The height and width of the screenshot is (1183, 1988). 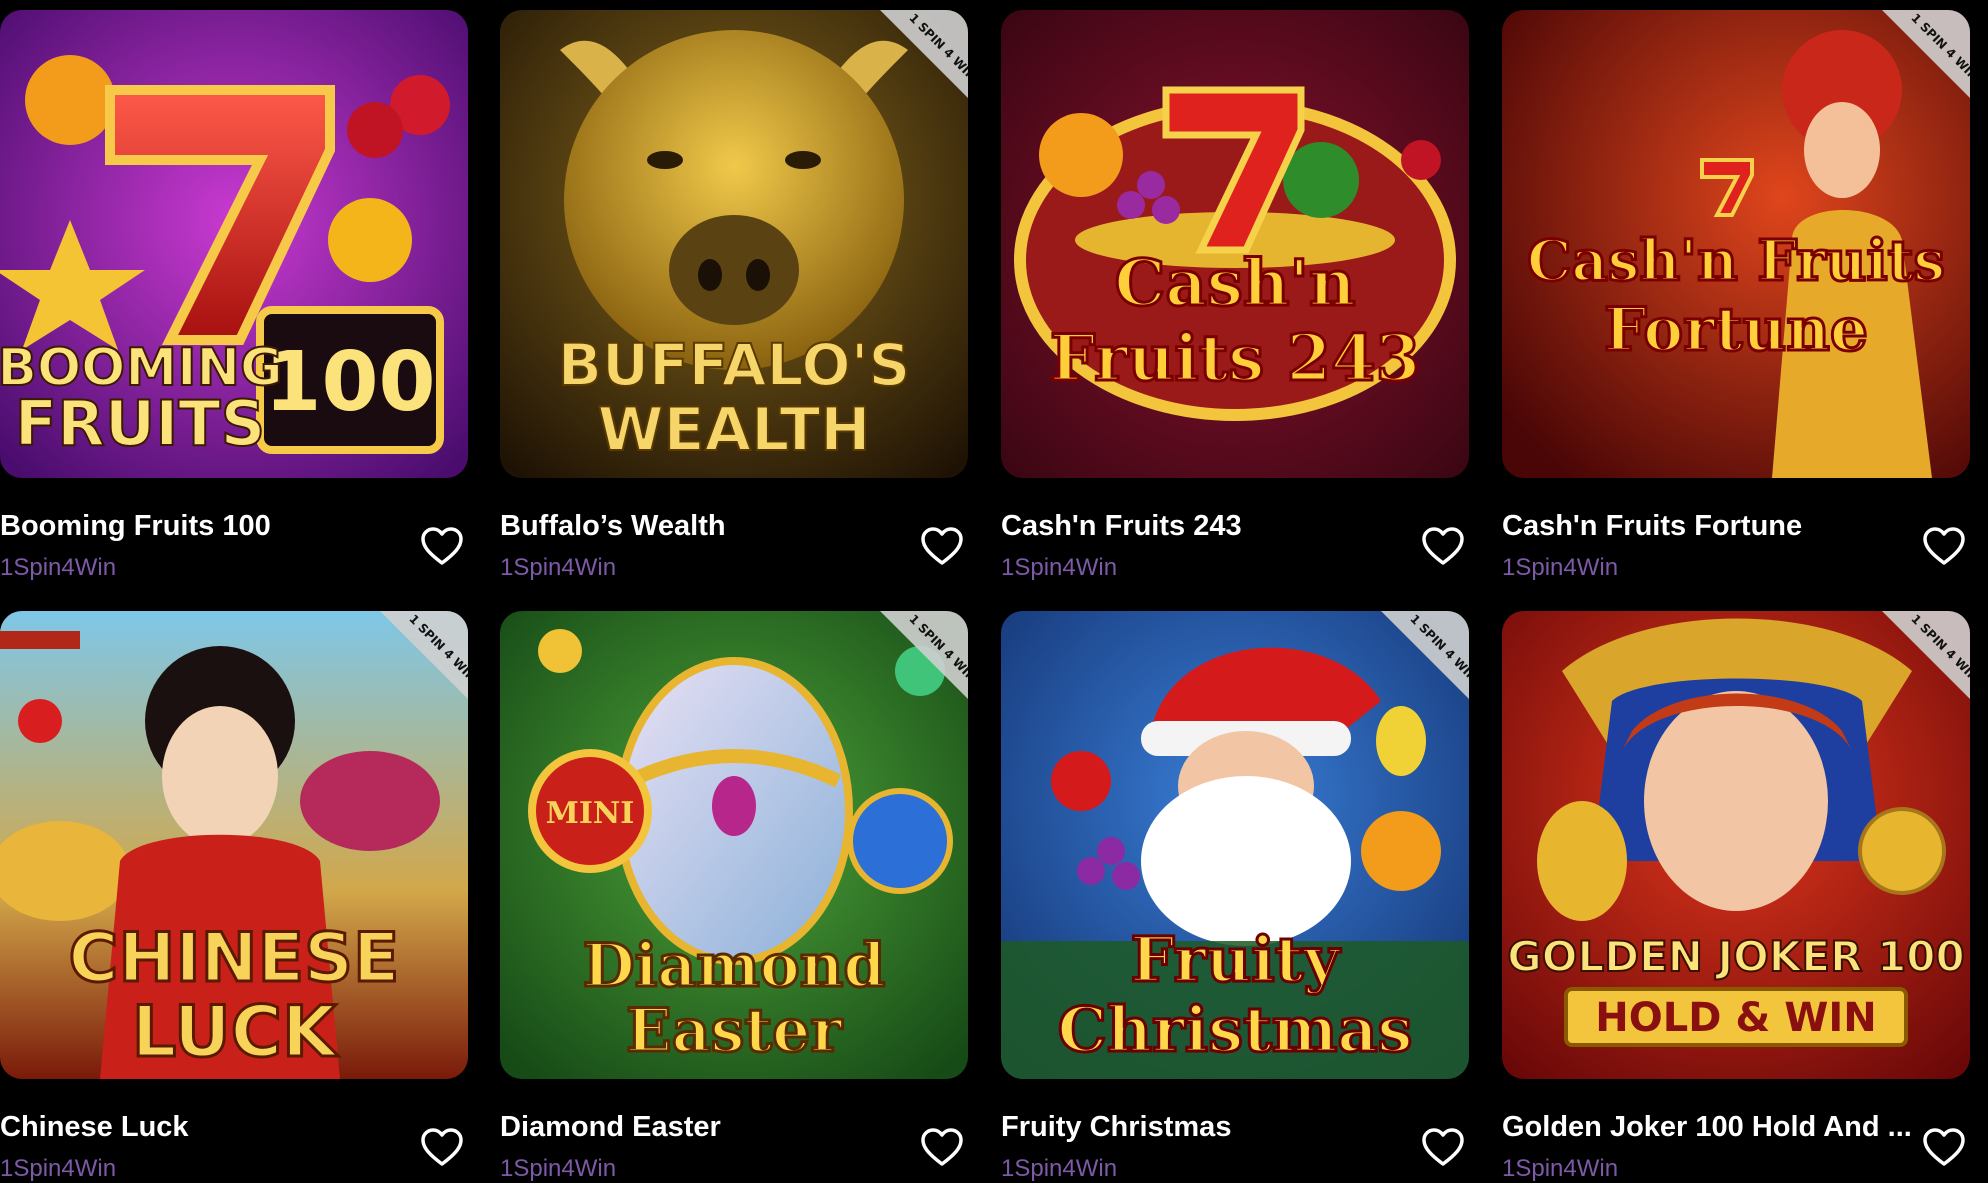 I want to click on slot-seven-fruits-art: 100 BOOMING FRUITS, so click(x=234, y=244).